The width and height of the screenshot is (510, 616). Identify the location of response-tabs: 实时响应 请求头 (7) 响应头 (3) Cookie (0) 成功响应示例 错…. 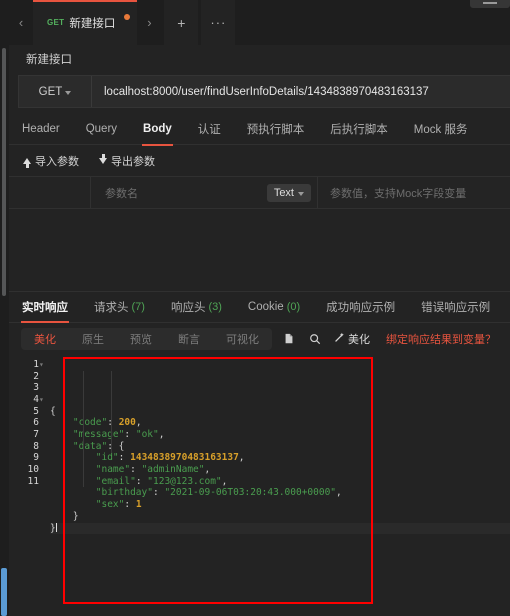
(259, 307).